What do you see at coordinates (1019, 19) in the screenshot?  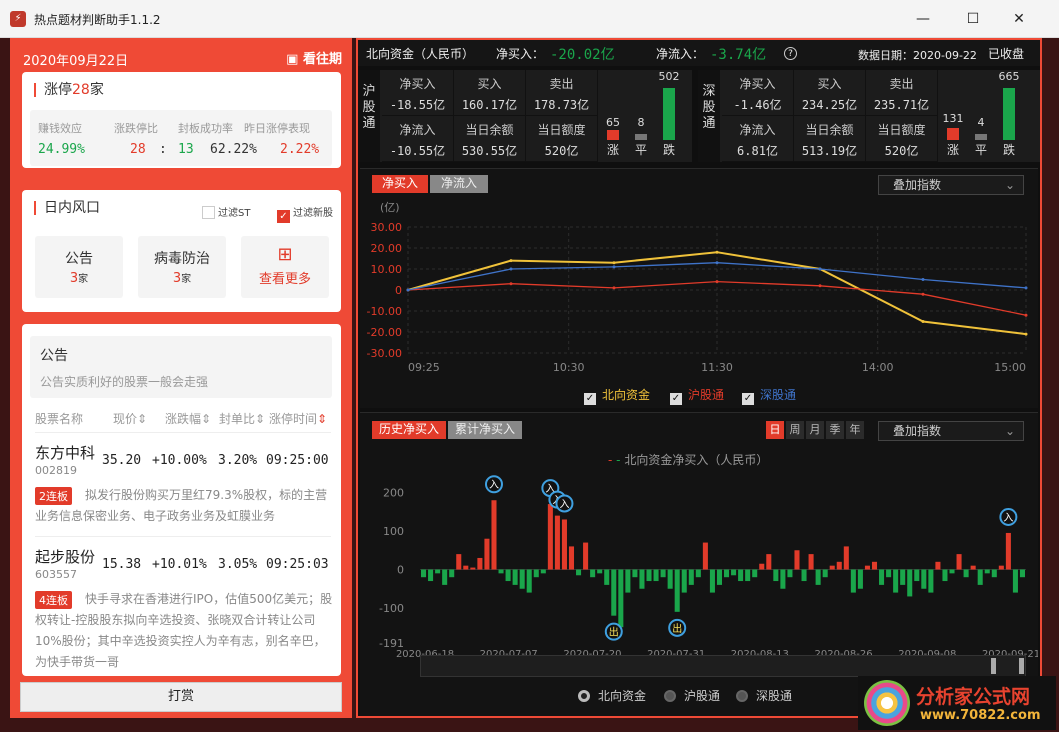 I see `close-icon: ✕` at bounding box center [1019, 19].